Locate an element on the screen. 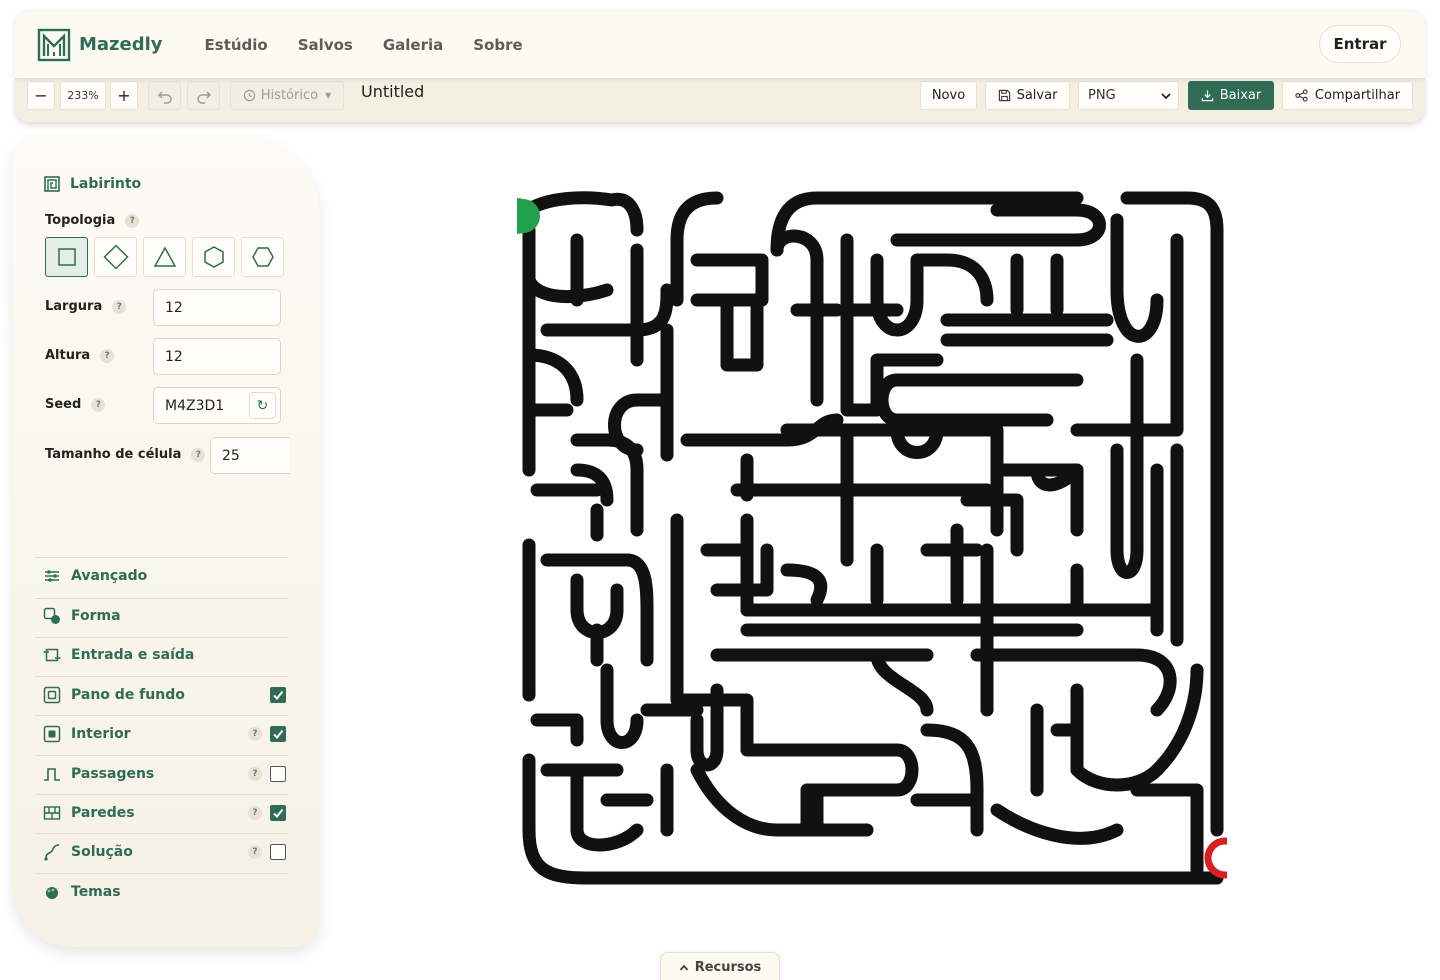  background-icon is located at coordinates (52, 695).